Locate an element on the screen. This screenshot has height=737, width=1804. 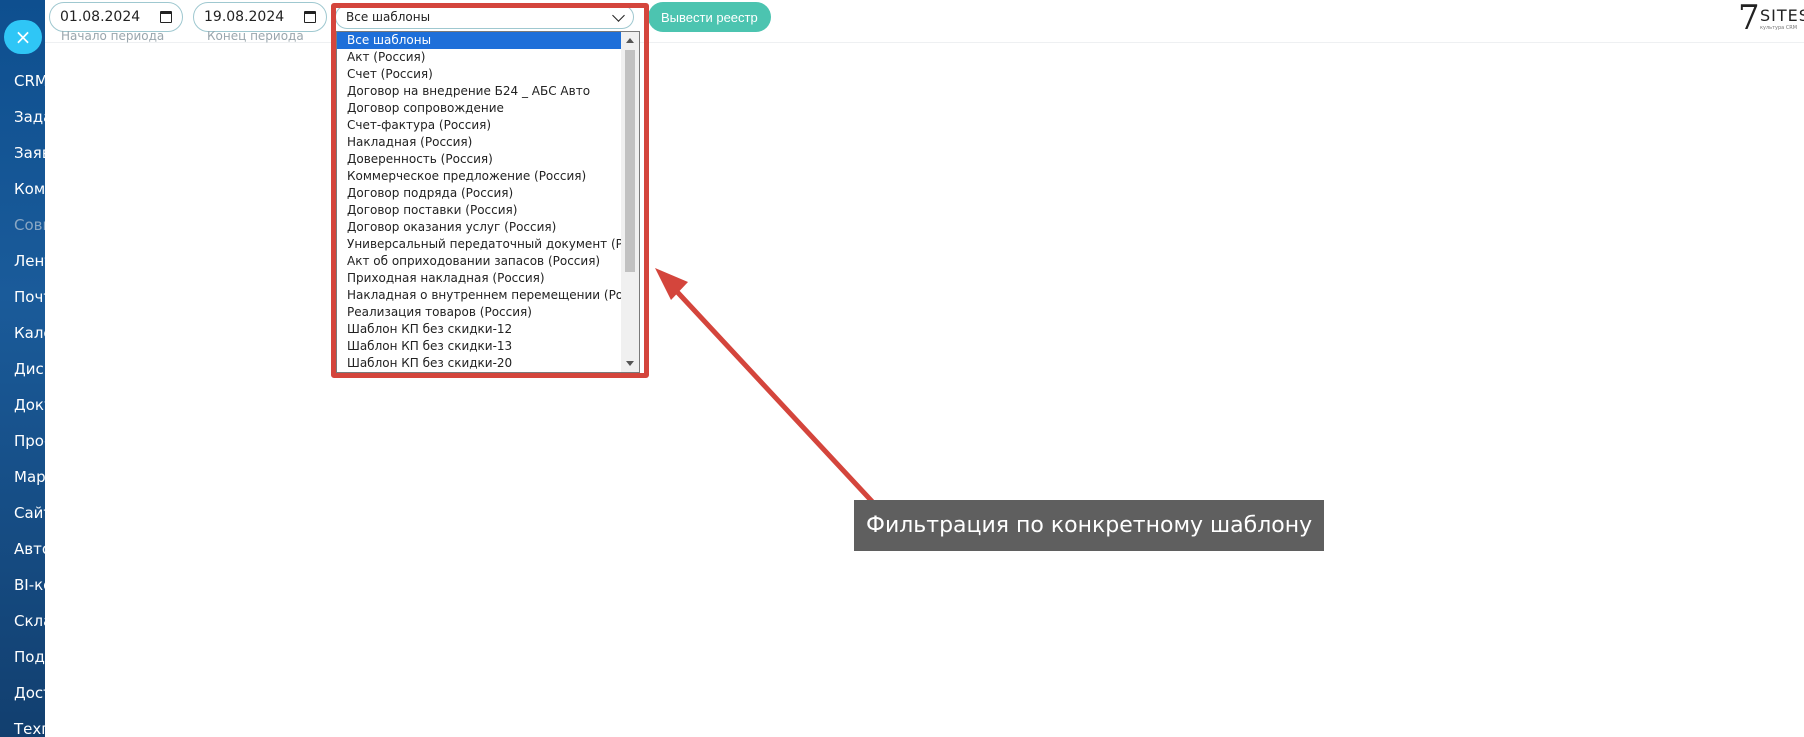
sidebar-item-calendar: Календарь is located at coordinates (29, 333).